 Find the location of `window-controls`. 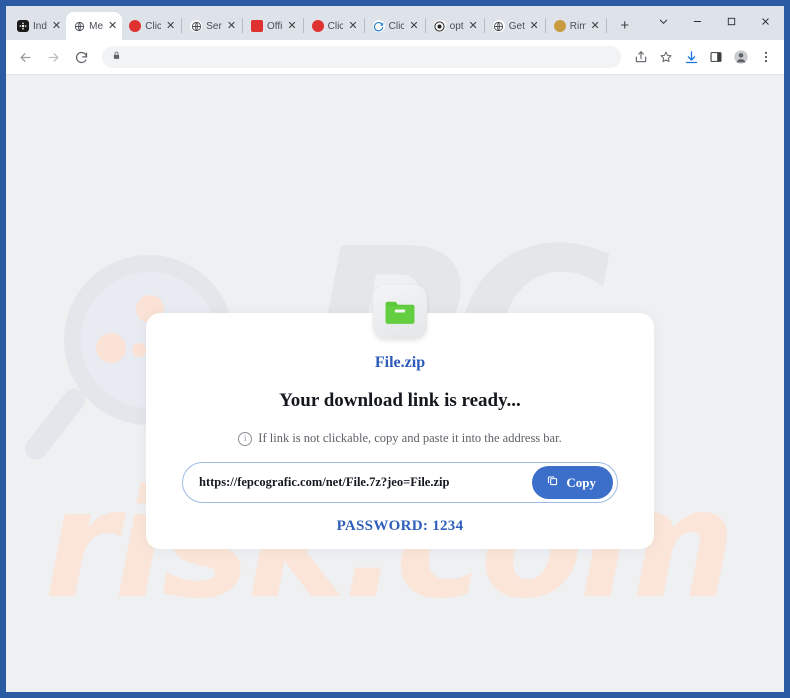

window-controls is located at coordinates (714, 21).